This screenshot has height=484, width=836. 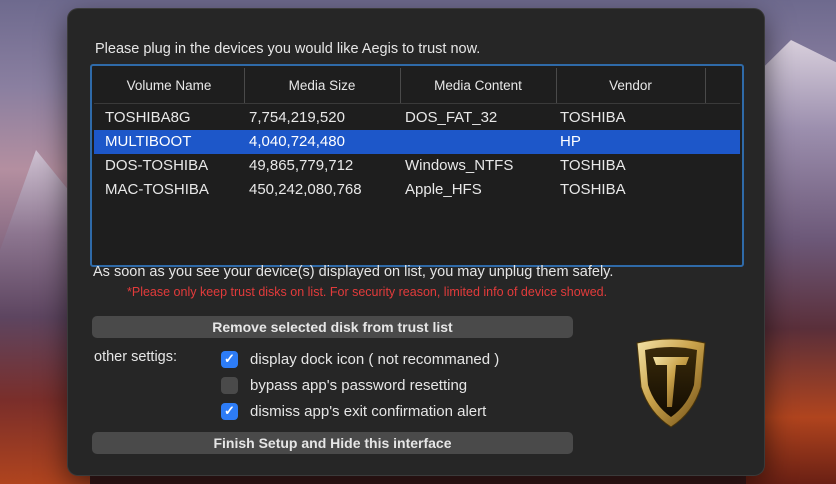 I want to click on checkbox-display-dock-icon: ✓, so click(x=229, y=359).